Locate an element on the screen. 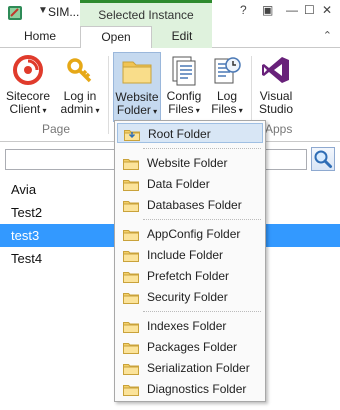 The width and height of the screenshot is (340, 410). collapse-ribbon-icon: ⌃ is located at coordinates (327, 35).